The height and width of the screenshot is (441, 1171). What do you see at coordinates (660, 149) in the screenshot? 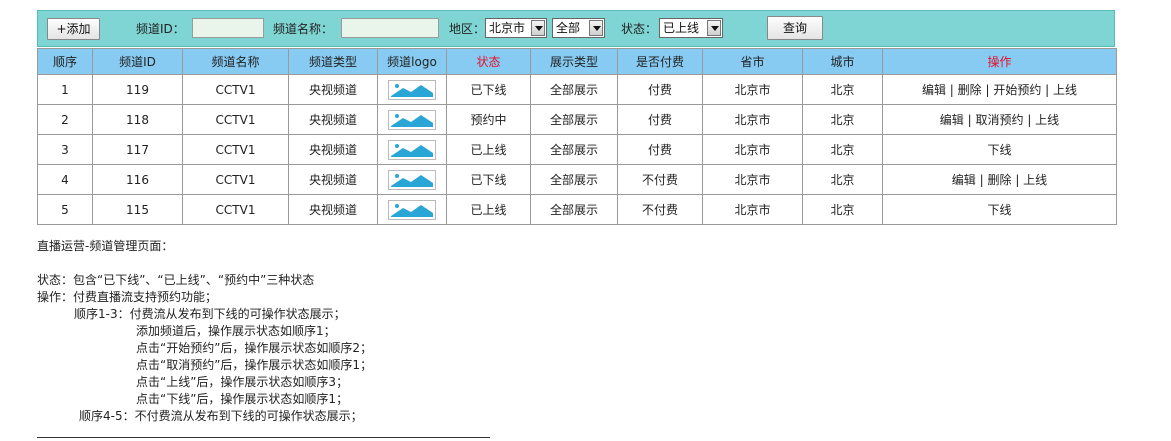
I see `cell-paid: 付费` at bounding box center [660, 149].